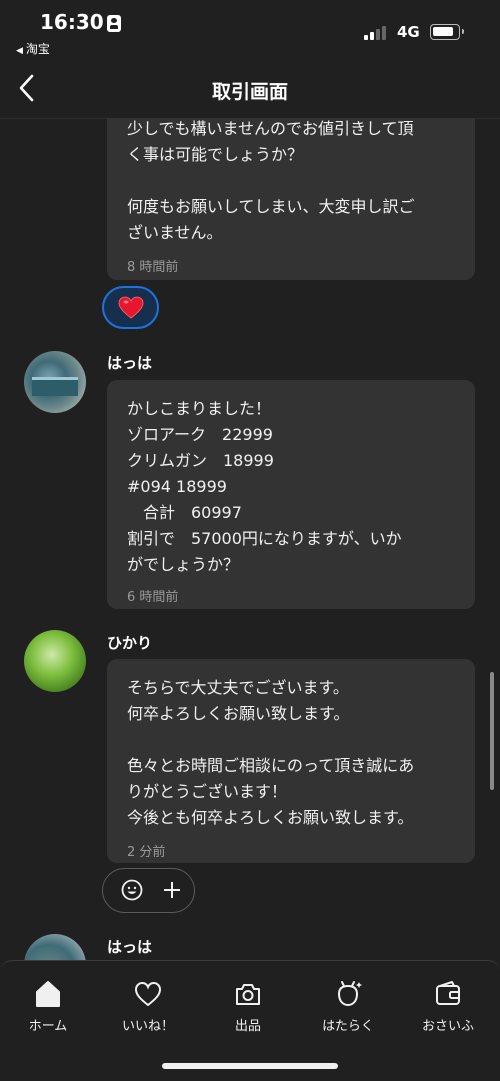 This screenshot has height=1081, width=500. I want to click on wallet-icon, so click(448, 993).